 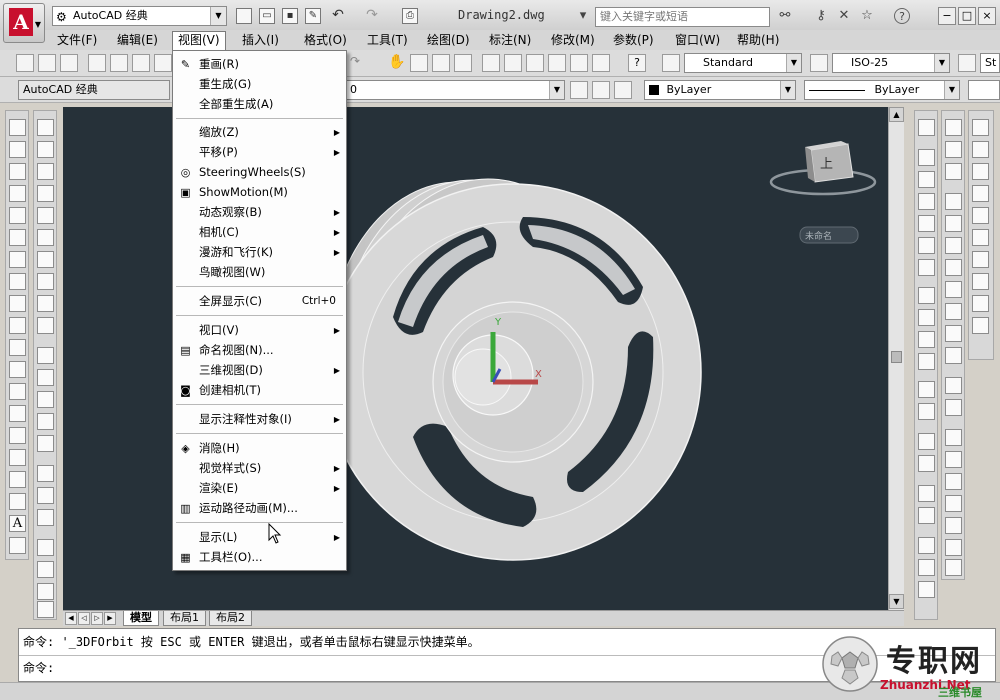 I want to click on separate-icon, so click(x=953, y=481).